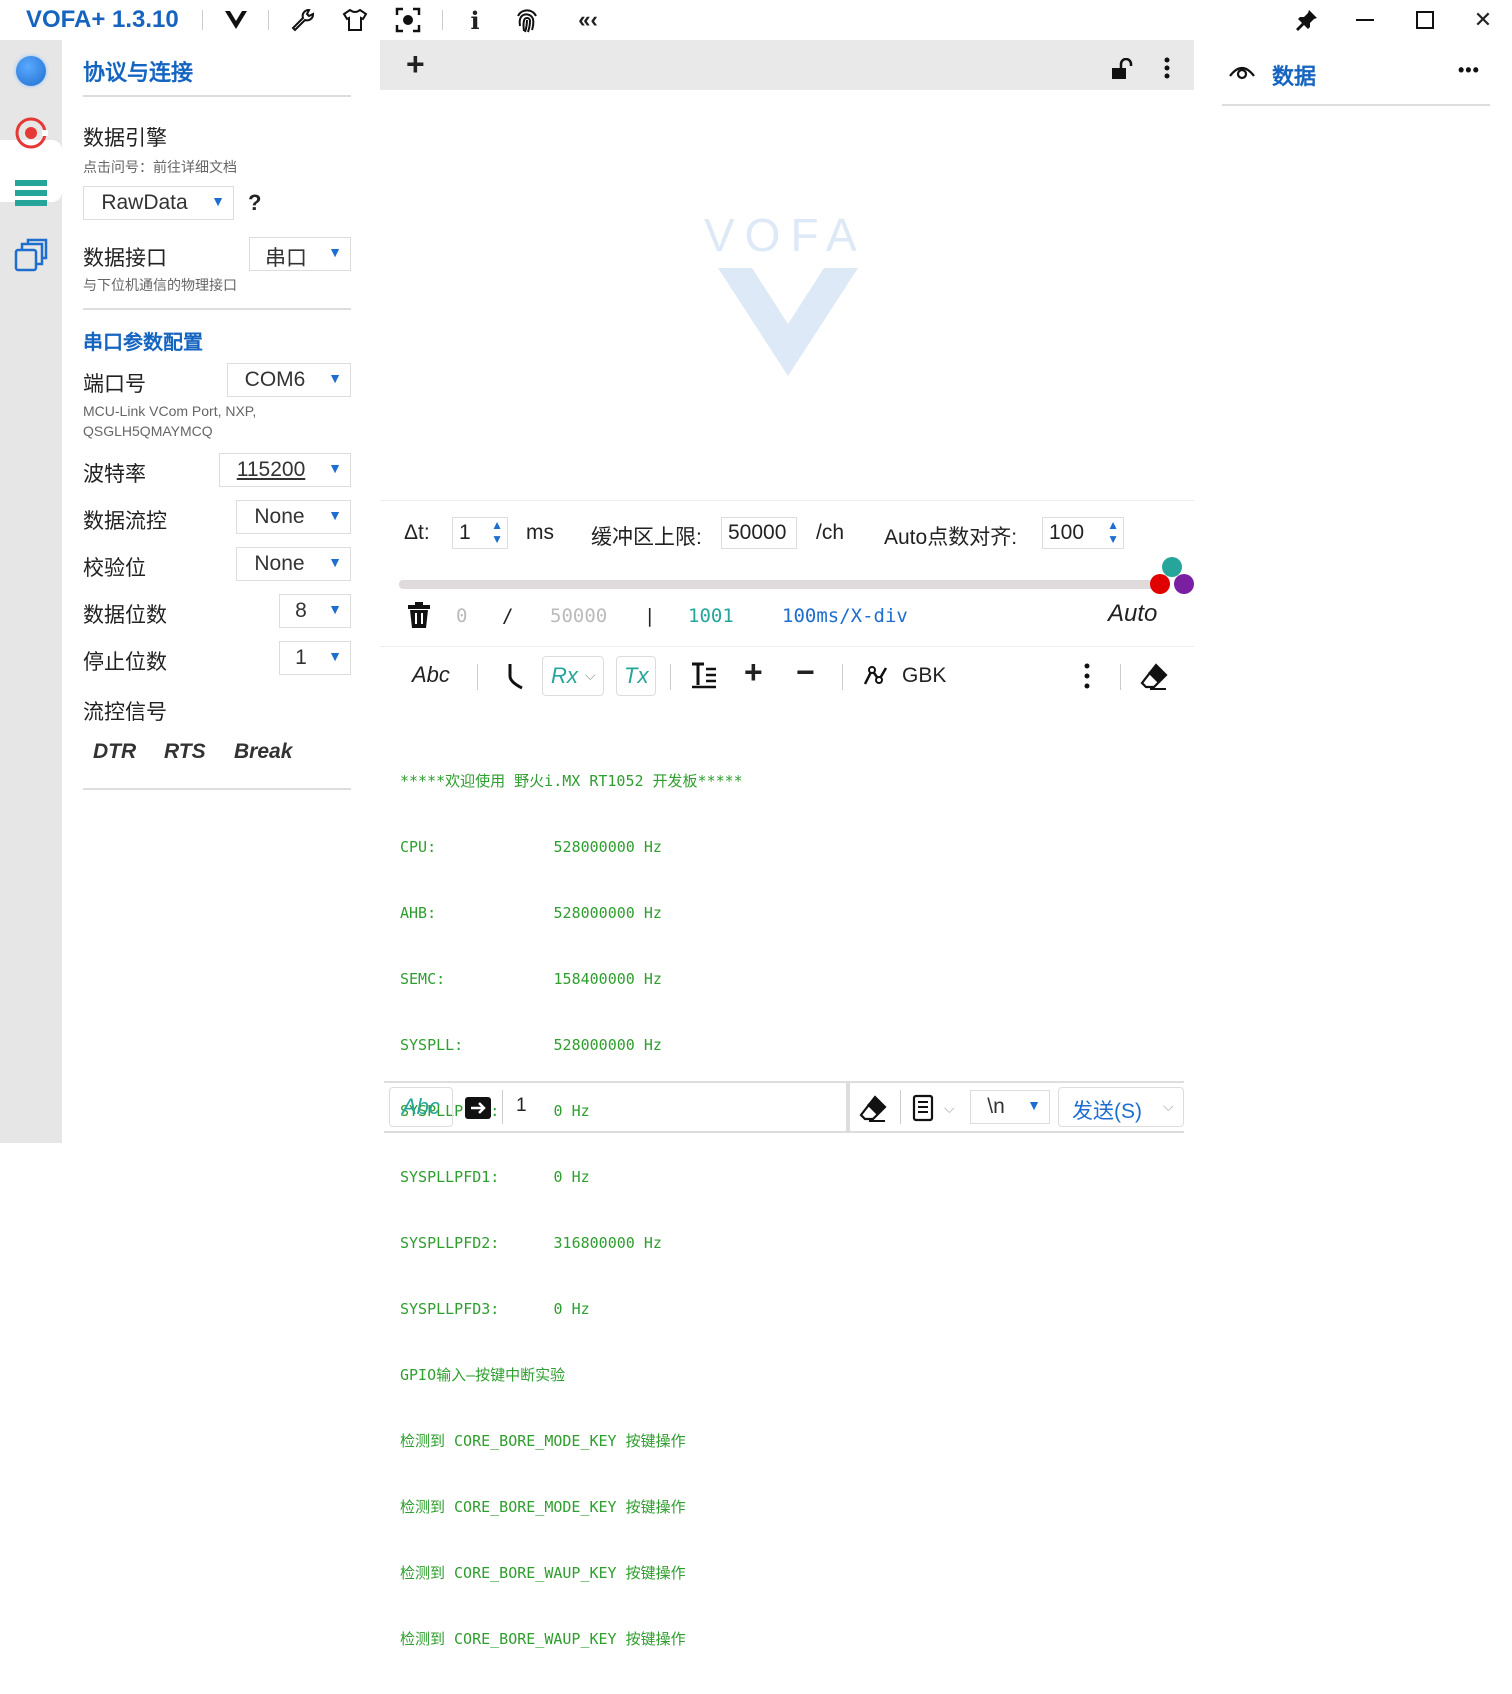 The width and height of the screenshot is (1512, 1694). What do you see at coordinates (415, 64) in the screenshot?
I see `add-button: +` at bounding box center [415, 64].